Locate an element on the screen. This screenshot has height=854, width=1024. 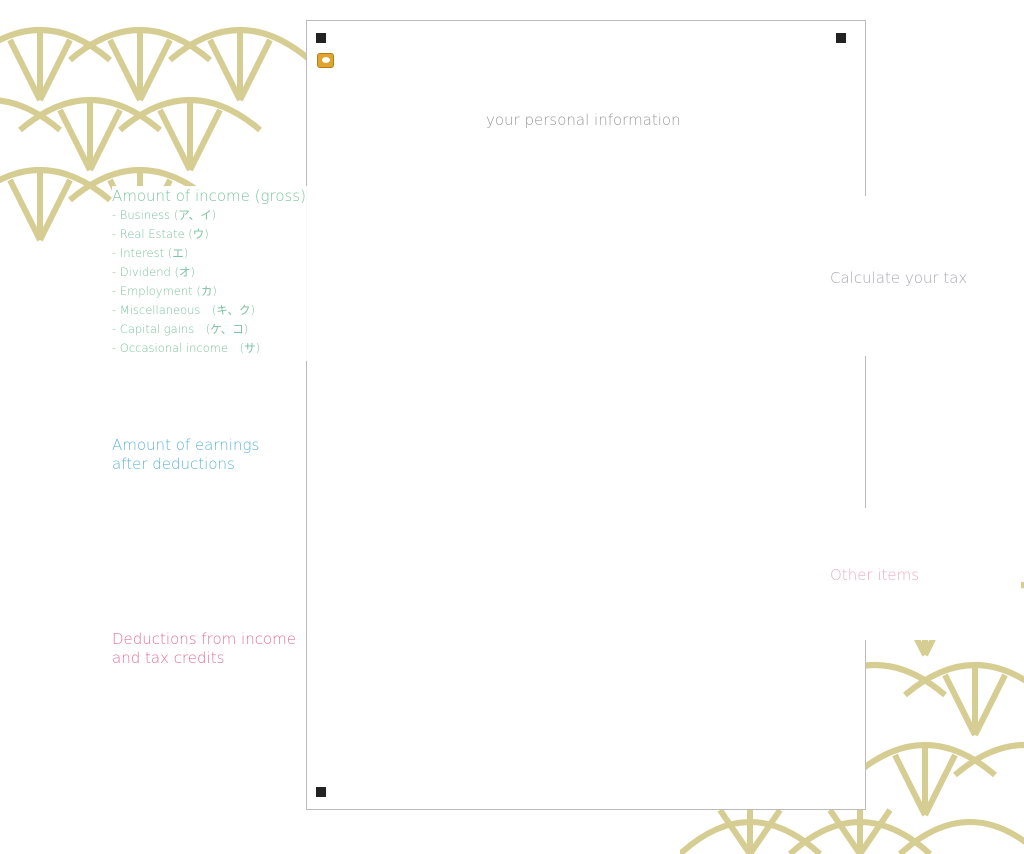
earnings-annotation-line: Amount of earnings is located at coordinates (186, 445).